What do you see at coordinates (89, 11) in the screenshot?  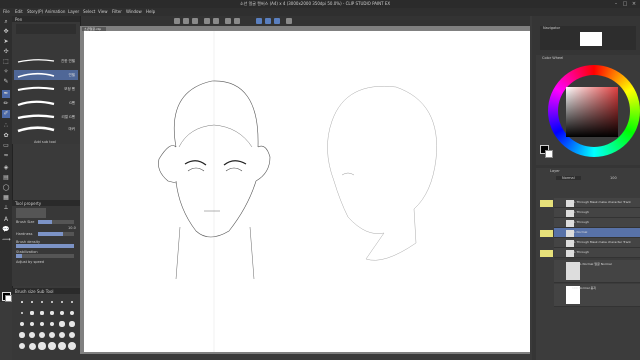 I see `menu-select: Select` at bounding box center [89, 11].